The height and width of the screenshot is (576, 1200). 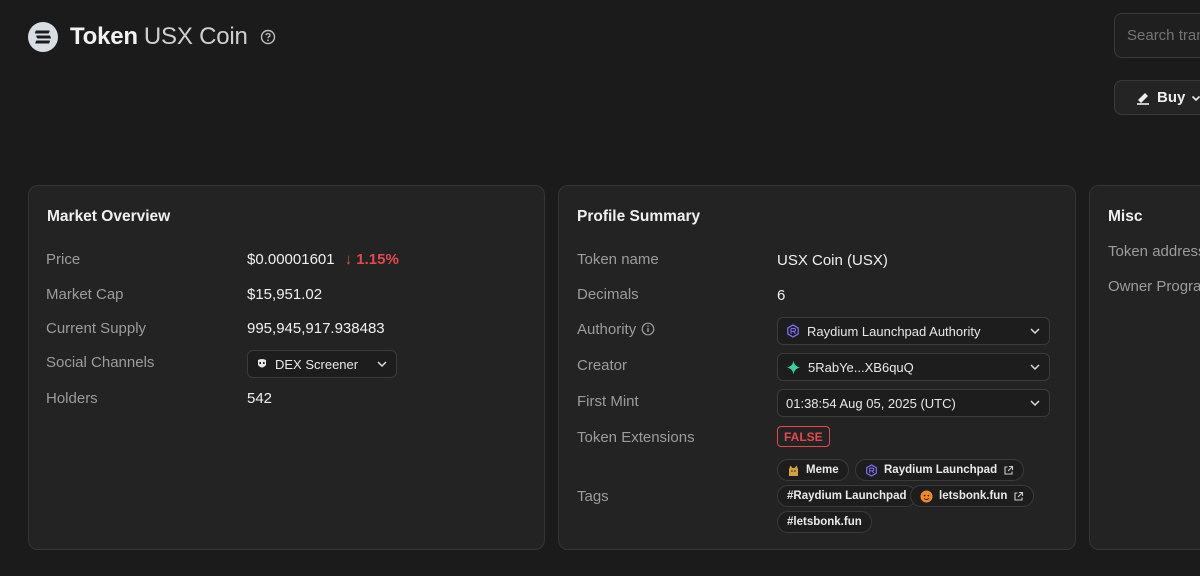 What do you see at coordinates (618, 259) in the screenshot?
I see `token-name-label: Token name` at bounding box center [618, 259].